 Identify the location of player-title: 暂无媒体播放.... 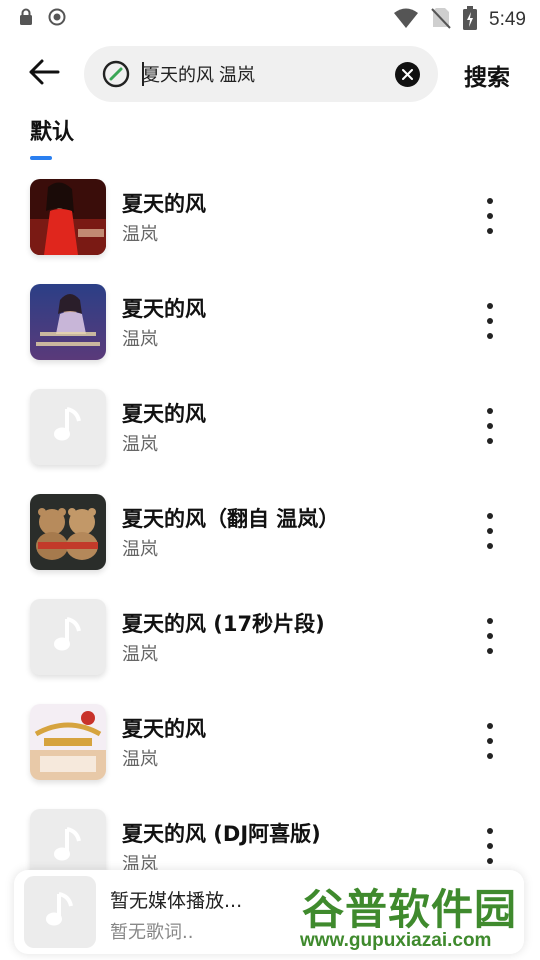
(176, 901).